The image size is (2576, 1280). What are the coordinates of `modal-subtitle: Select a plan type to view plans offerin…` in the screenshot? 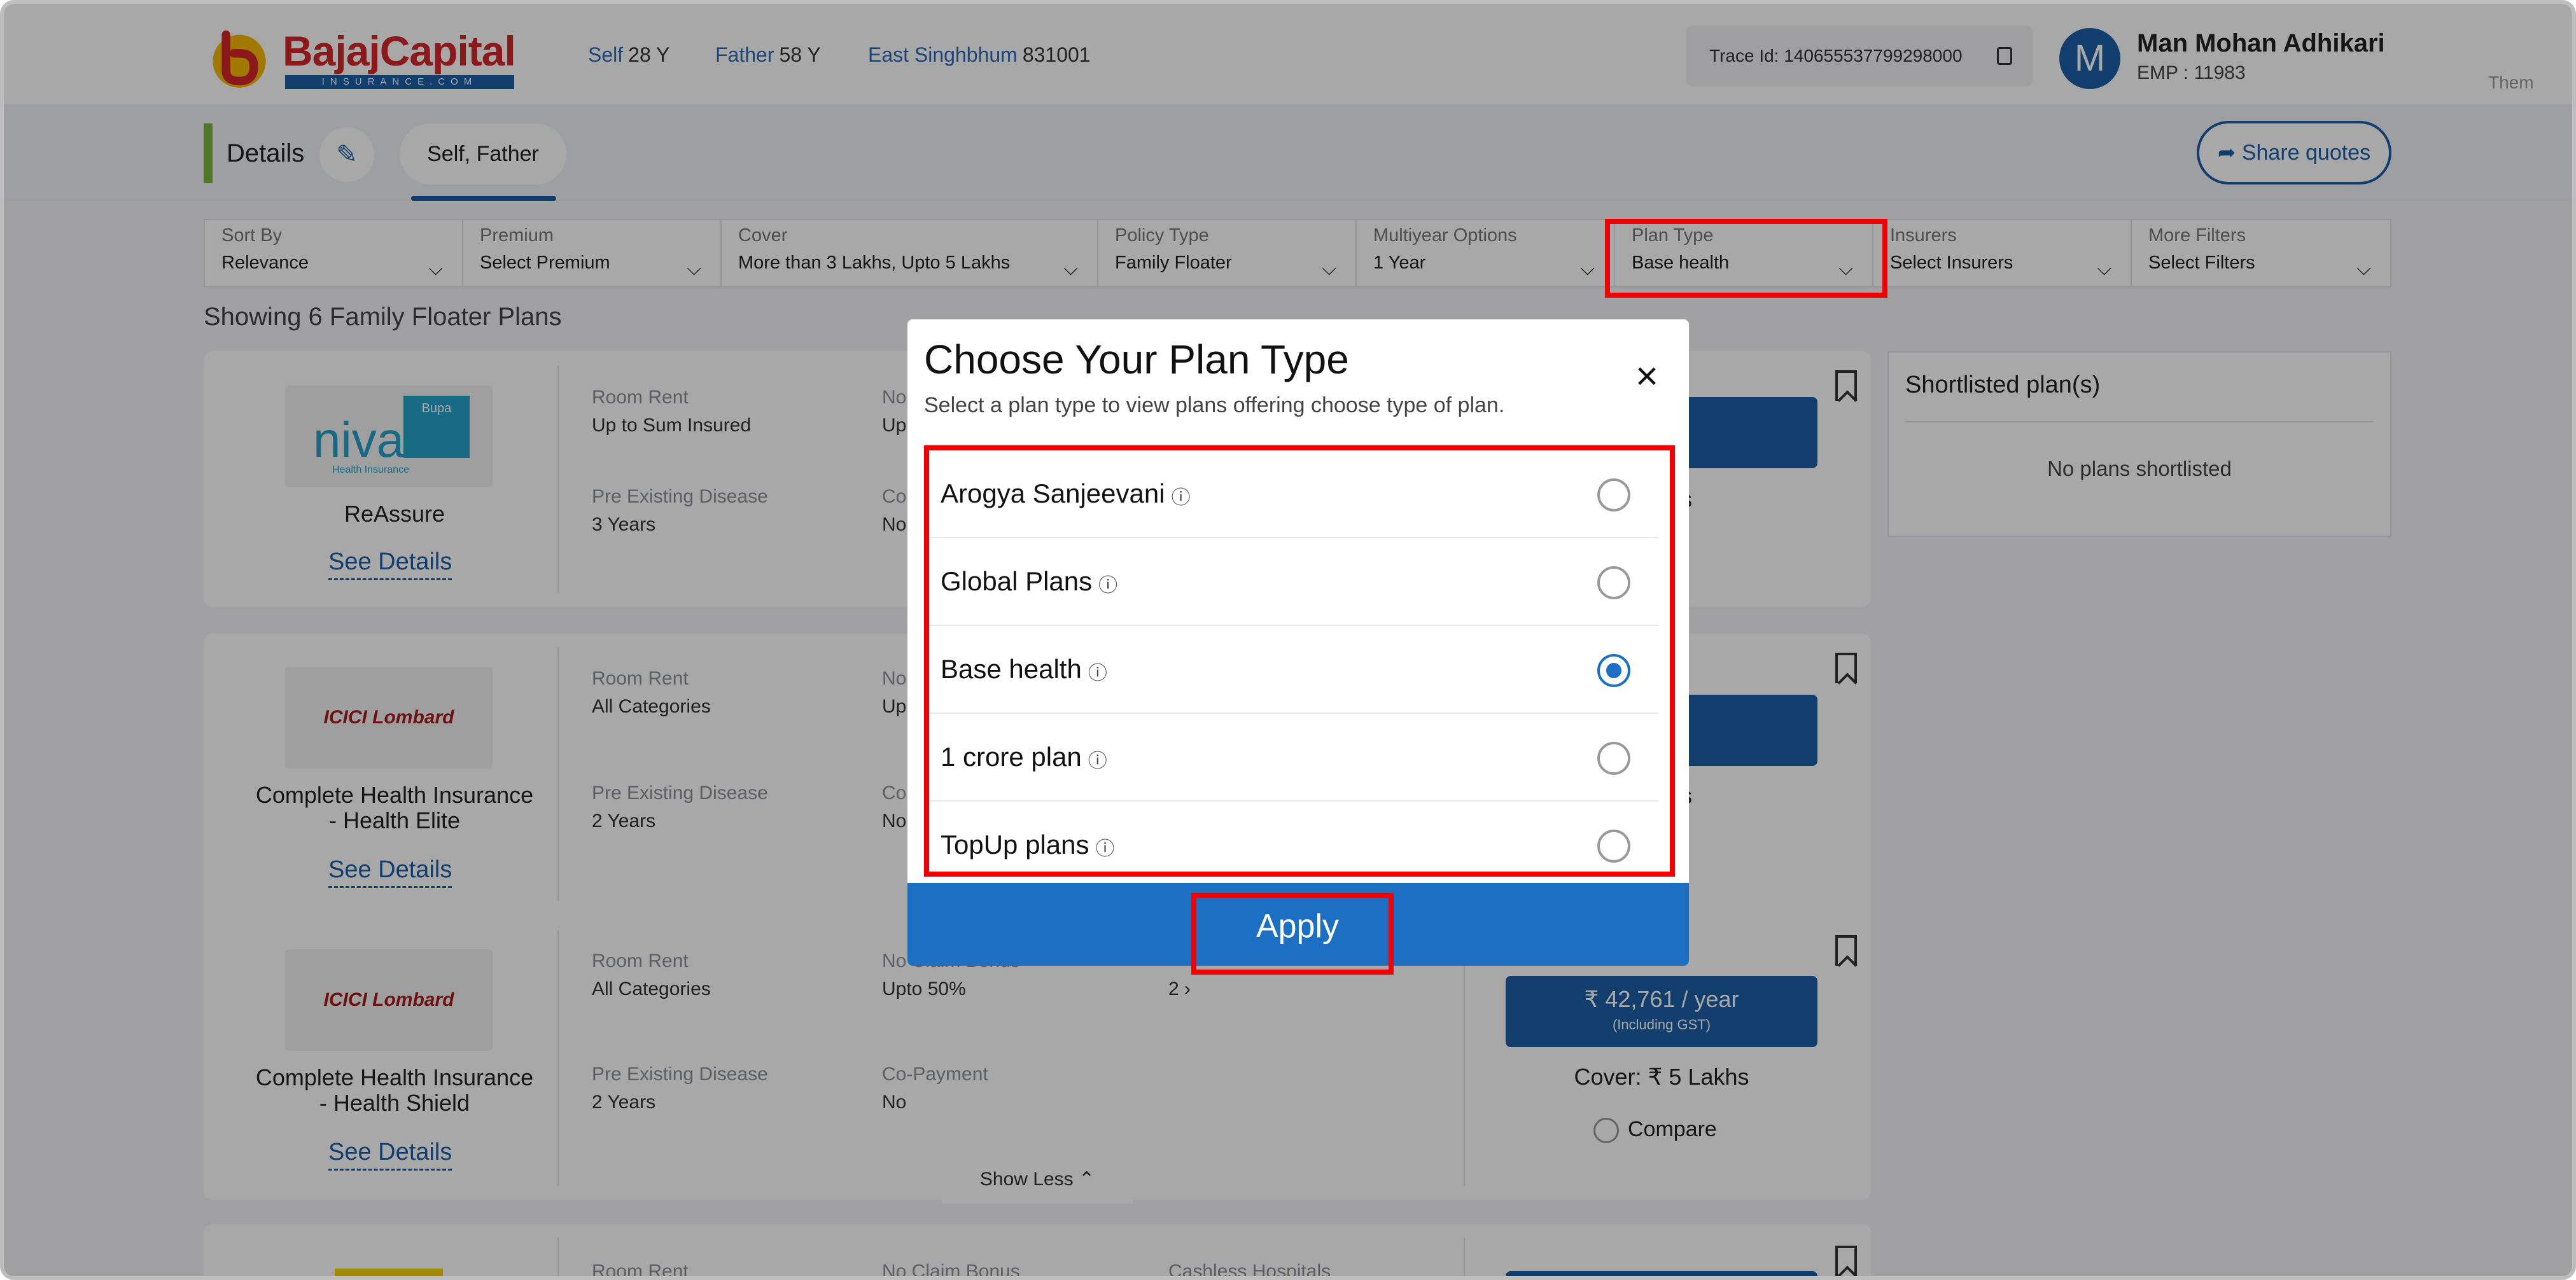 It's located at (1214, 405).